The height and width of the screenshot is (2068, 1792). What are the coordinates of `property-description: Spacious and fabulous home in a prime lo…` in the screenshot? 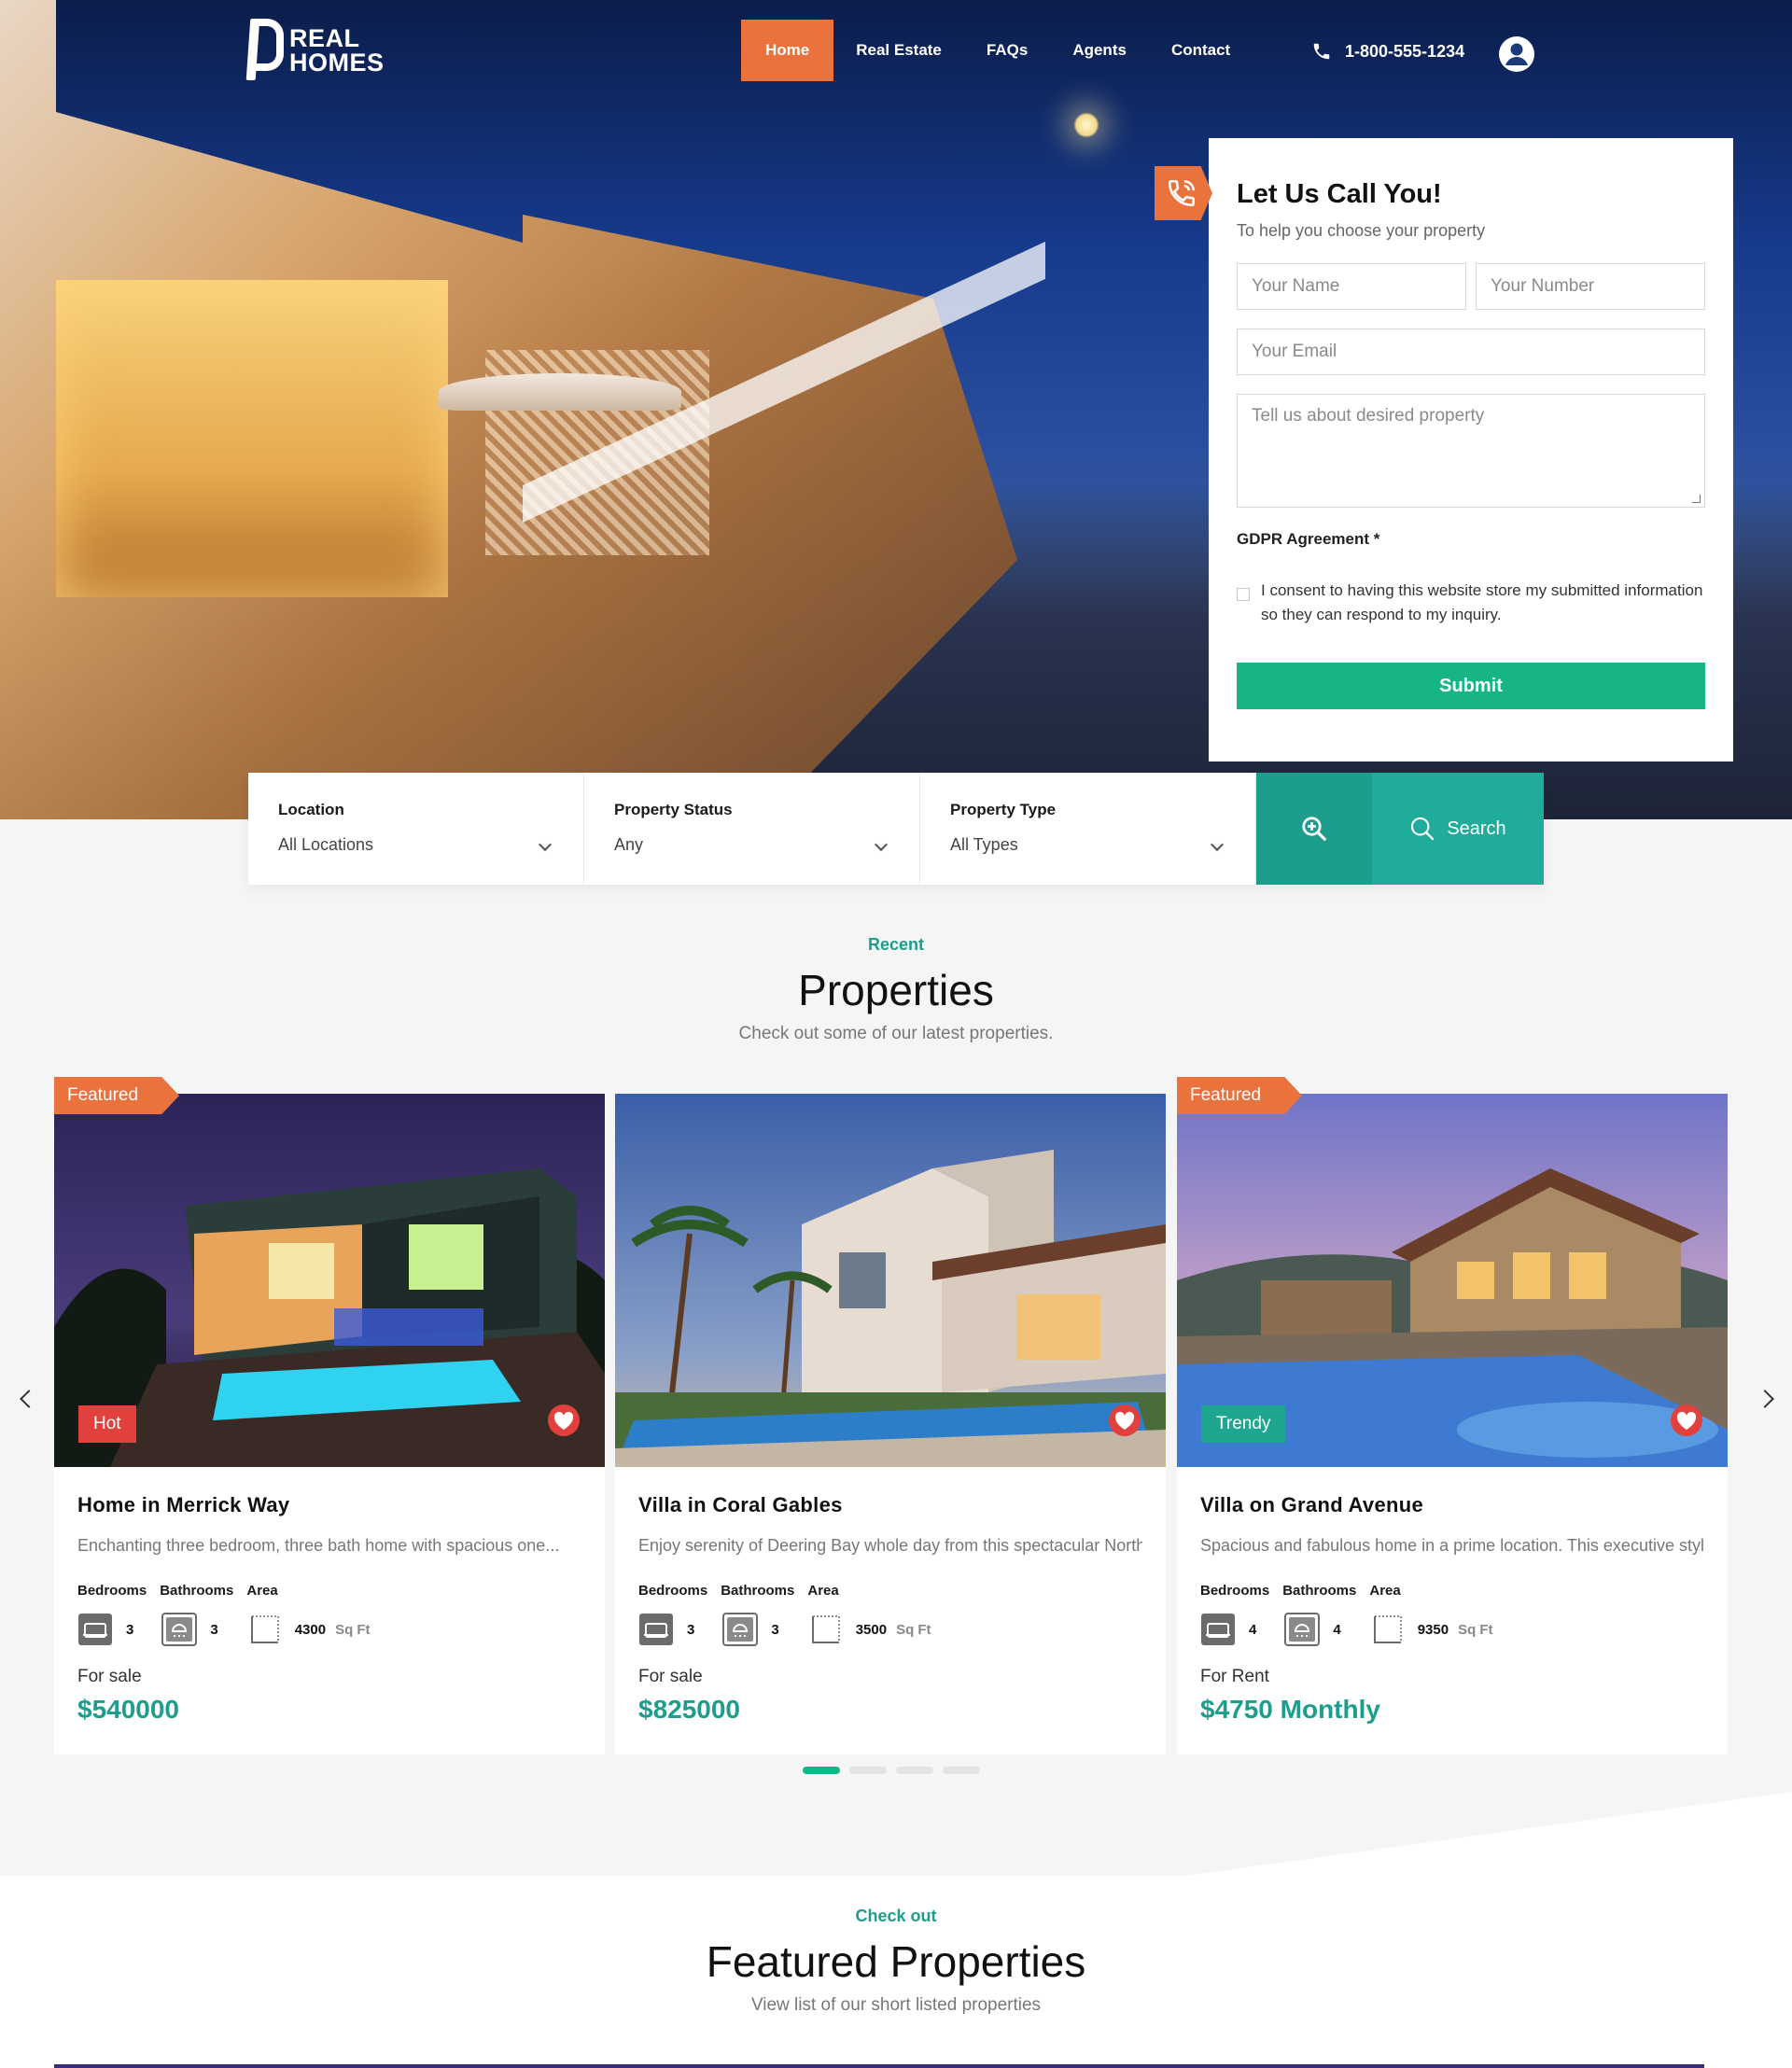 It's located at (1452, 1545).